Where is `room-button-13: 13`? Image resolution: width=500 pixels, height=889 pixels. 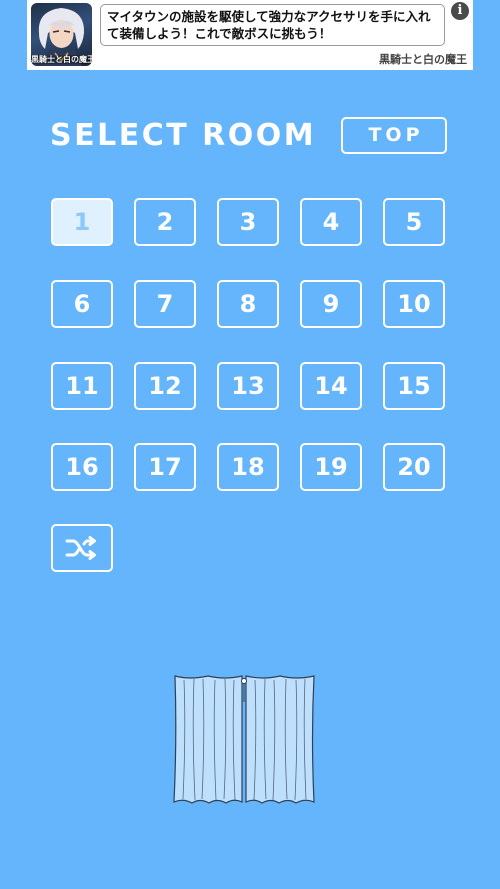
room-button-13: 13 is located at coordinates (248, 386).